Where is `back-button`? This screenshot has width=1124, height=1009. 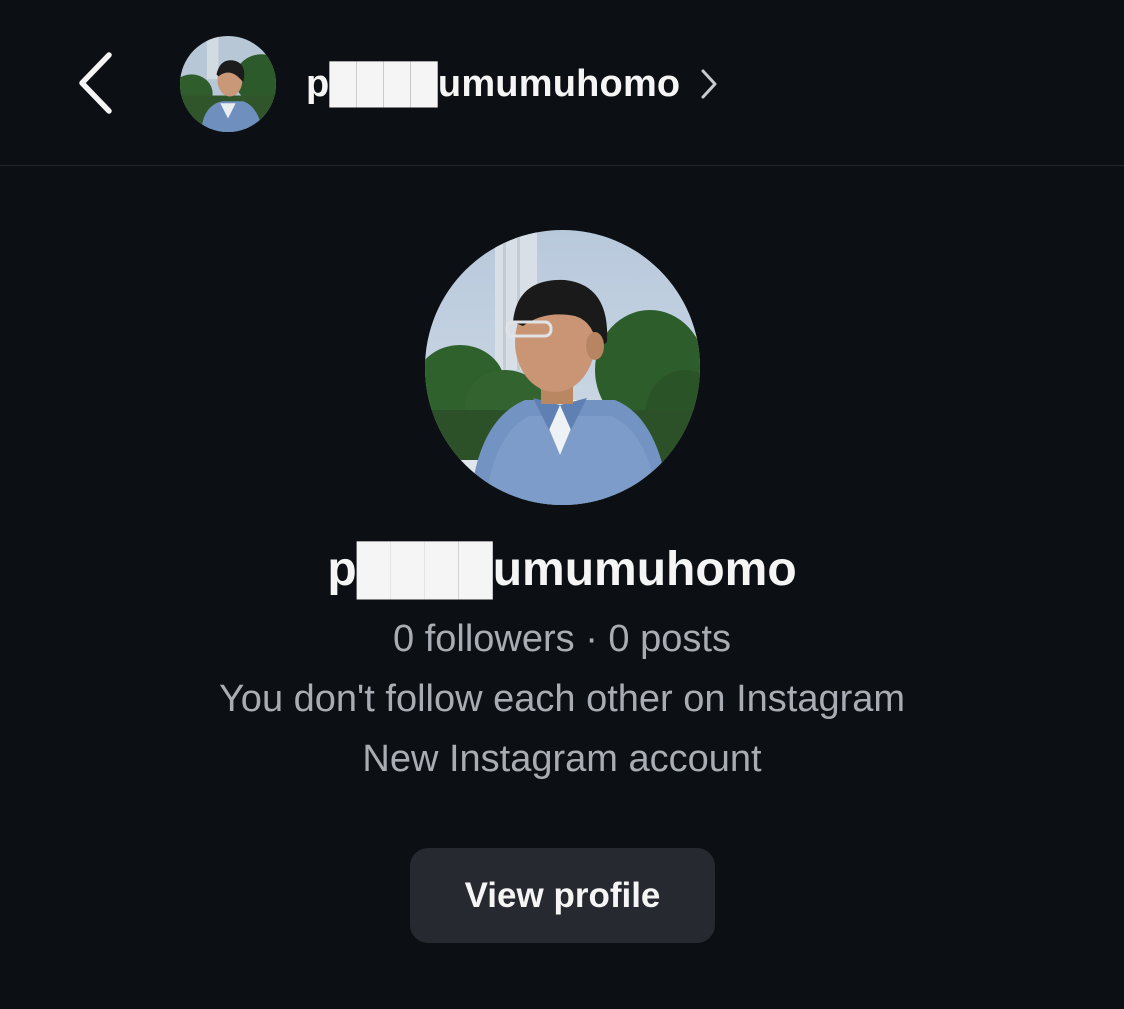
back-button is located at coordinates (96, 83).